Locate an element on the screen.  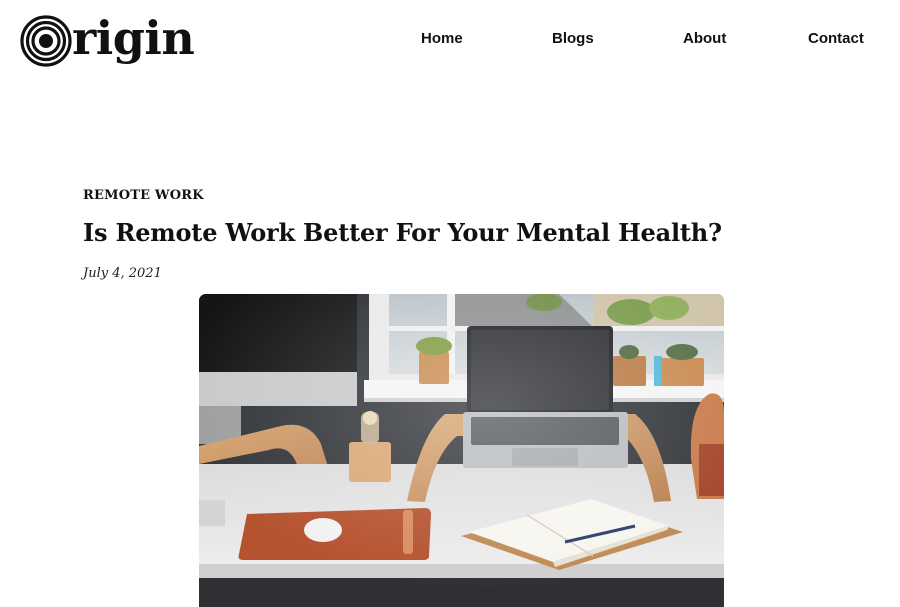
nav-home-link: Home is located at coordinates (442, 38).